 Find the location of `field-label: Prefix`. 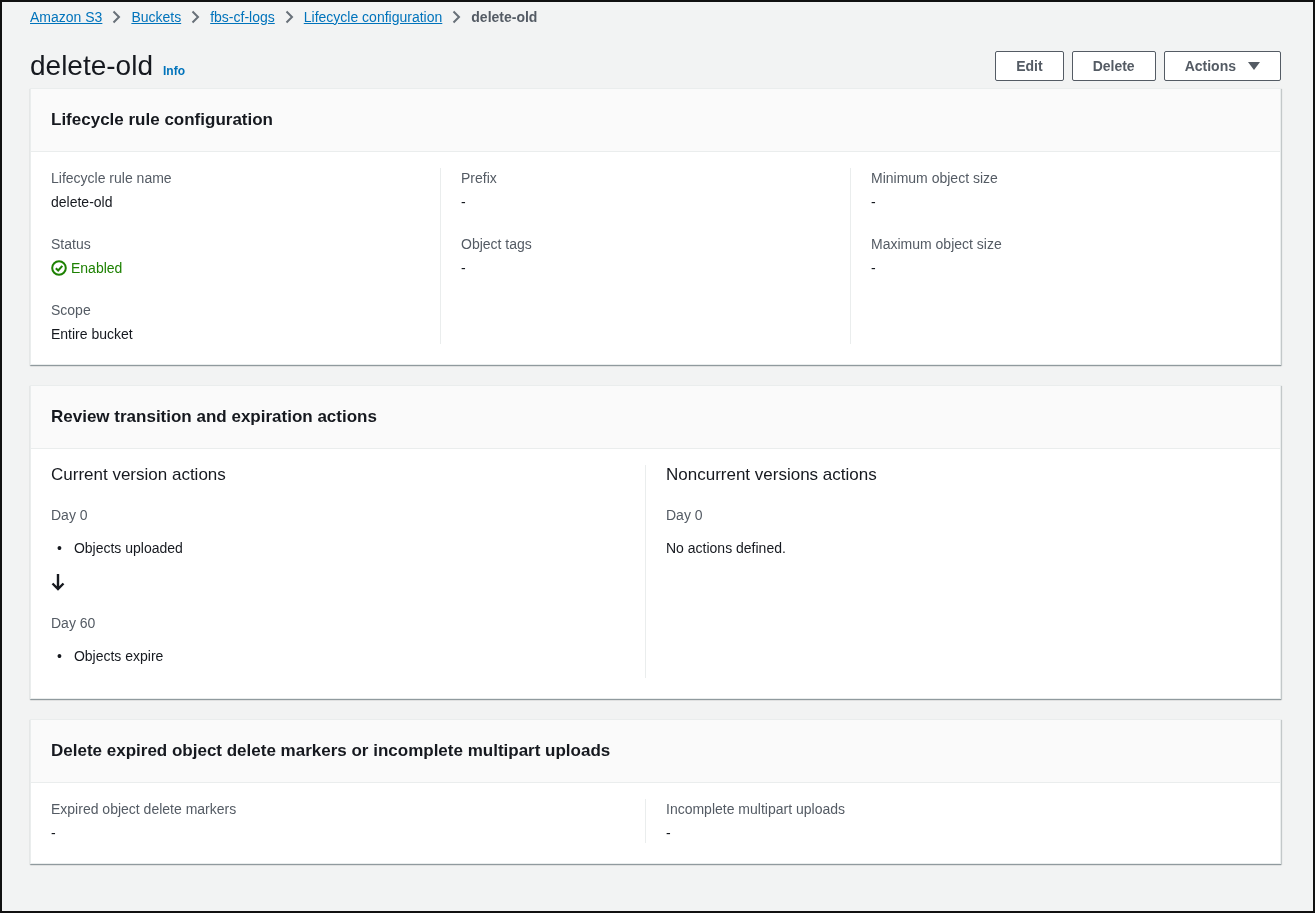

field-label: Prefix is located at coordinates (479, 178).